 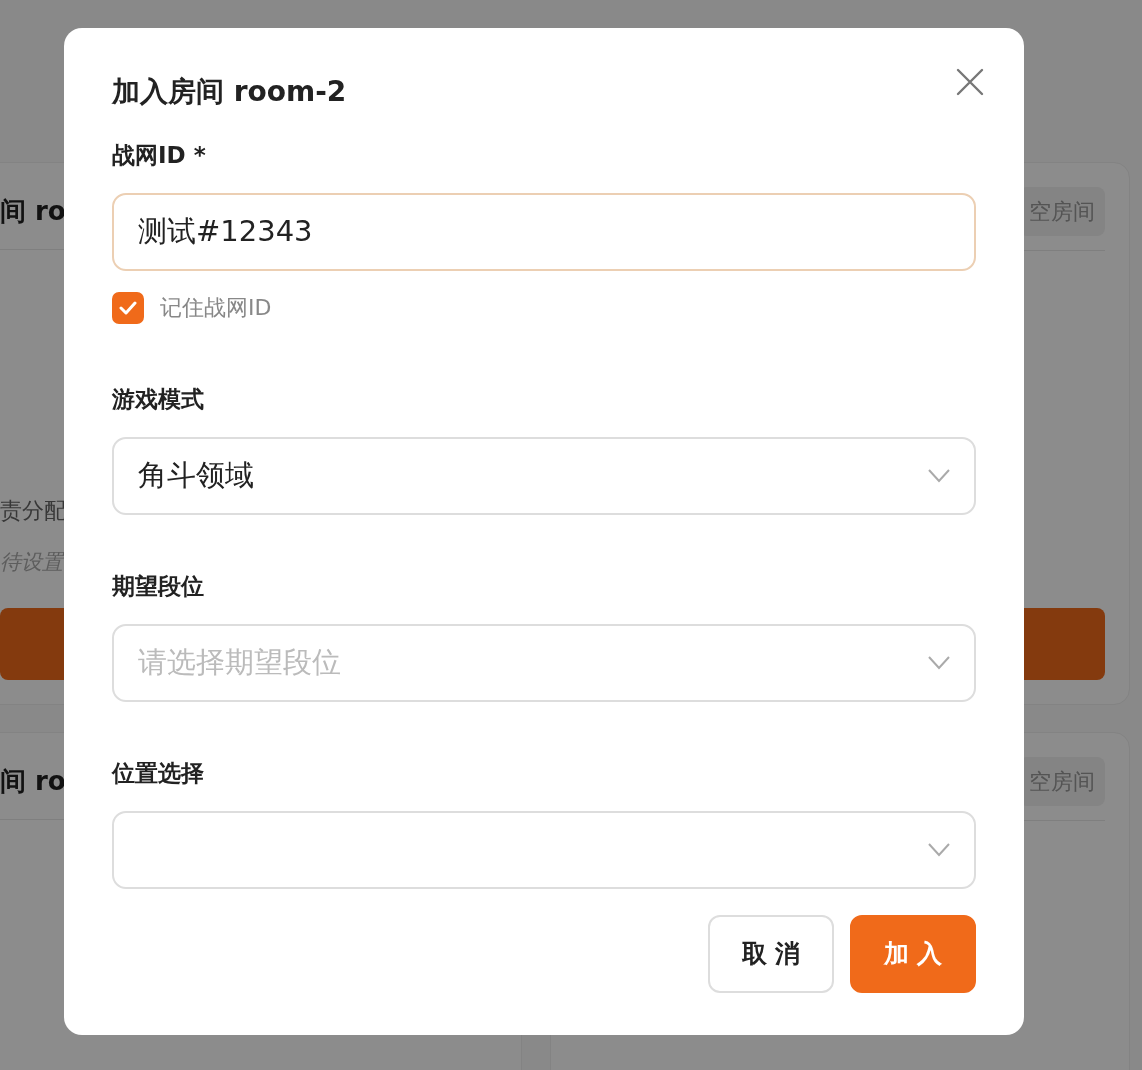 What do you see at coordinates (216, 308) in the screenshot?
I see `checkbox-label: 记住战网ID` at bounding box center [216, 308].